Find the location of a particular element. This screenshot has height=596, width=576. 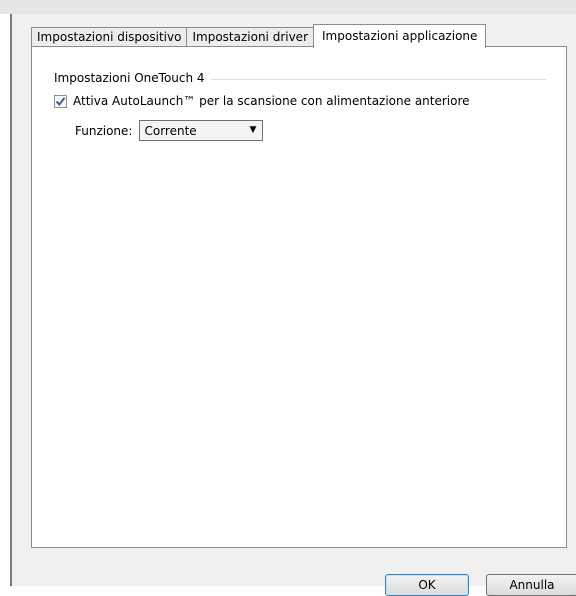

tab-device-settings: Impostazioni dispositivo is located at coordinates (109, 37).